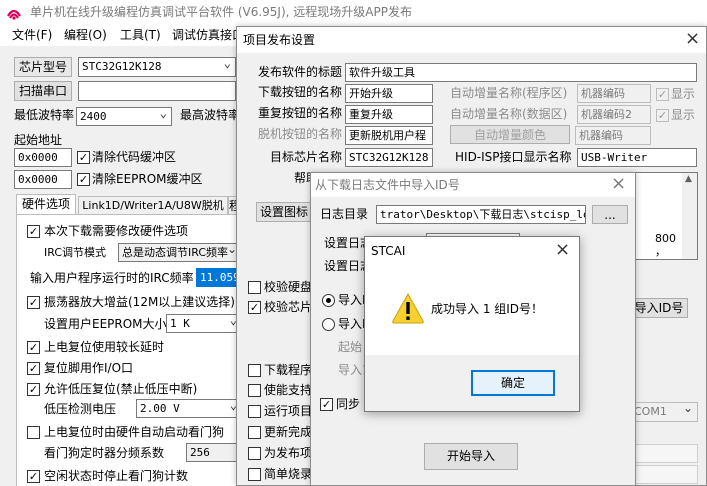 The height and width of the screenshot is (486, 707). Describe the element at coordinates (664, 412) in the screenshot. I see `port-select-disabled: COM1` at that location.